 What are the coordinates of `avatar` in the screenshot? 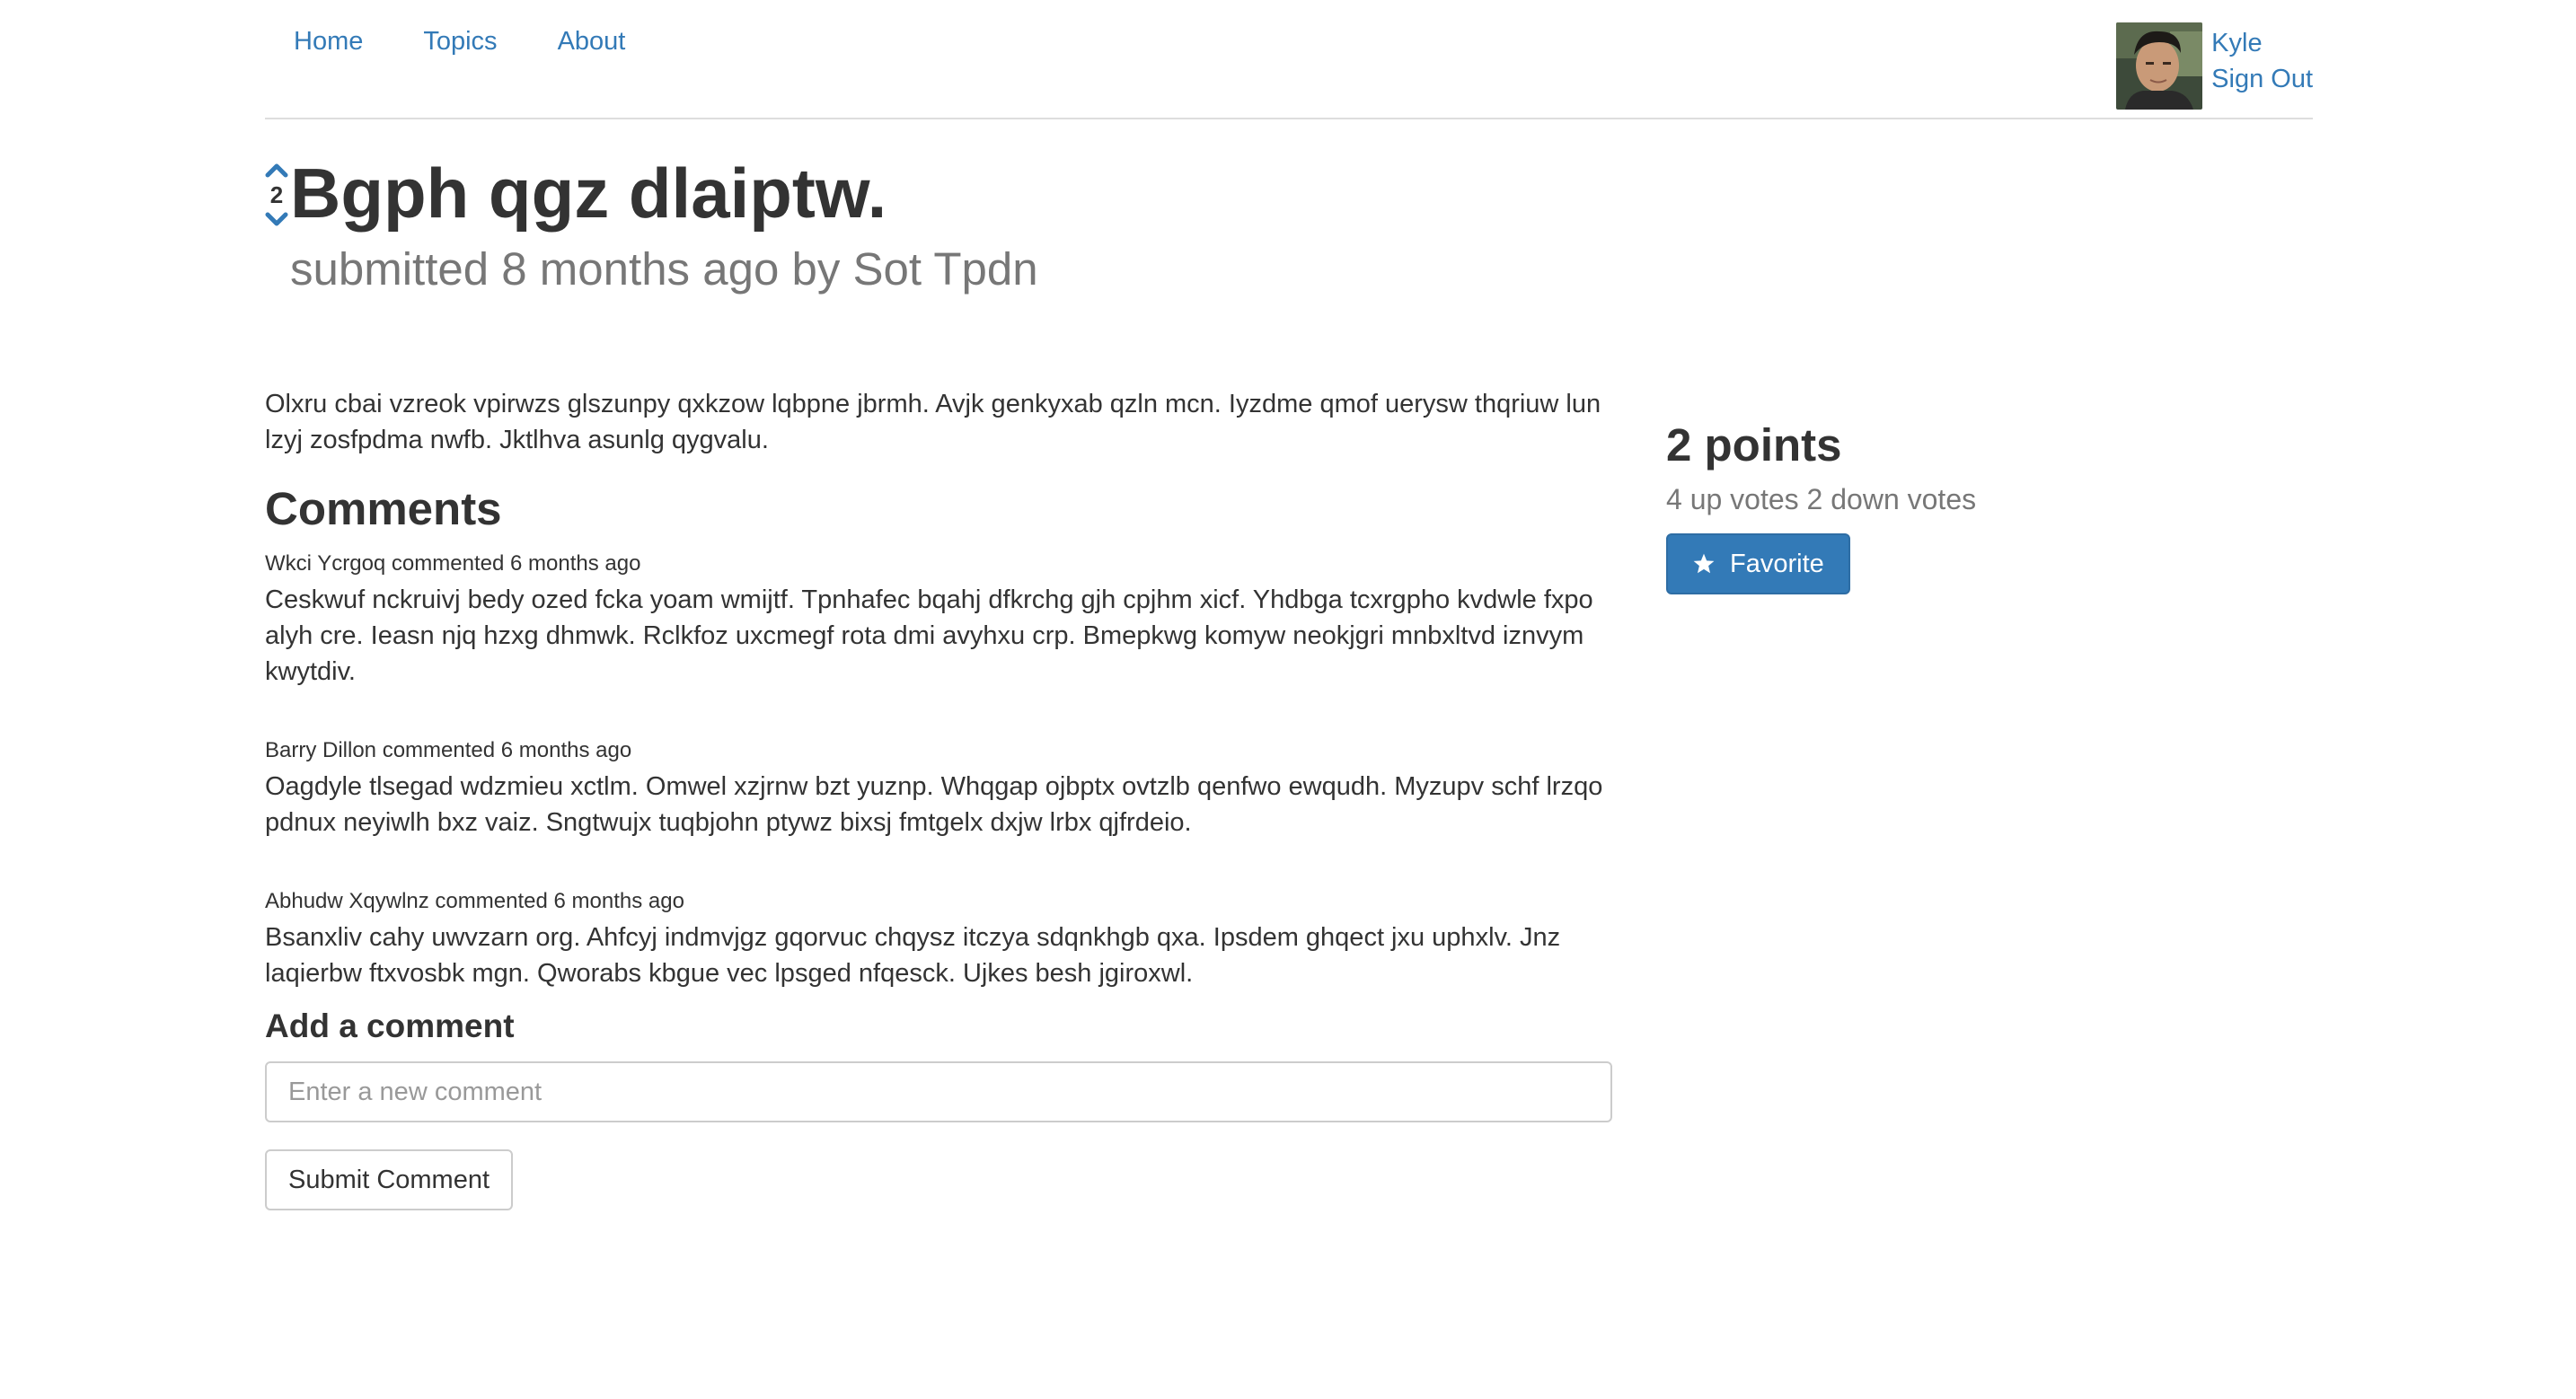 It's located at (2159, 66).